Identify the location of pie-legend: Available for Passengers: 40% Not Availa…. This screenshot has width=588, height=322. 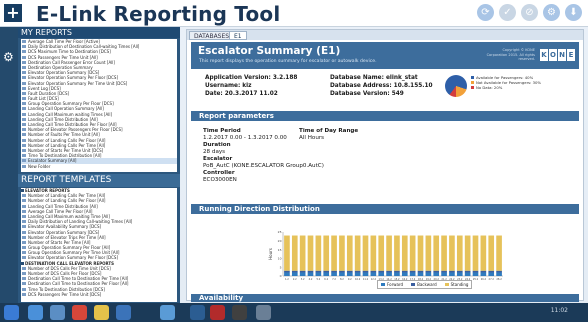
(506, 82).